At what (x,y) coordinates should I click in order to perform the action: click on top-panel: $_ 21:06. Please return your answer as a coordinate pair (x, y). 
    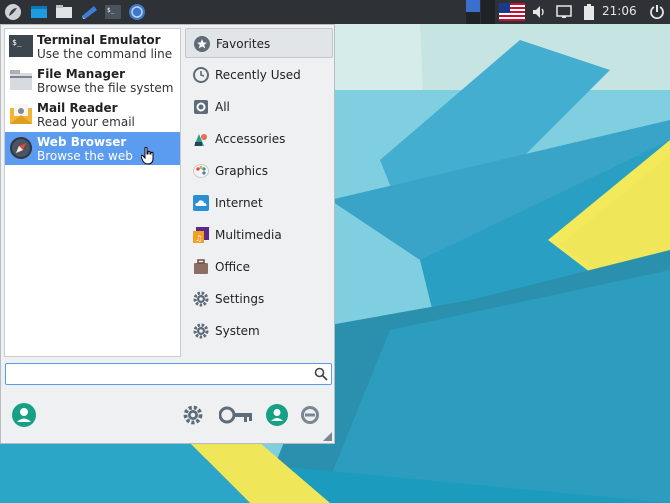
    Looking at the image, I should click on (335, 12).